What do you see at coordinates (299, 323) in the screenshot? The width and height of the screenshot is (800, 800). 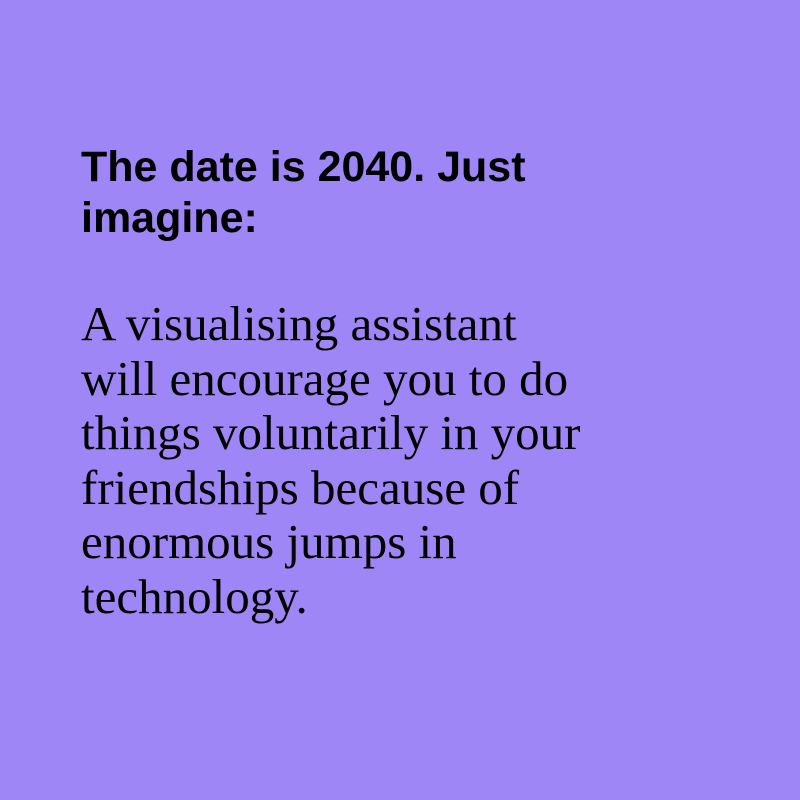 I see `body-line: A visualising assistant` at bounding box center [299, 323].